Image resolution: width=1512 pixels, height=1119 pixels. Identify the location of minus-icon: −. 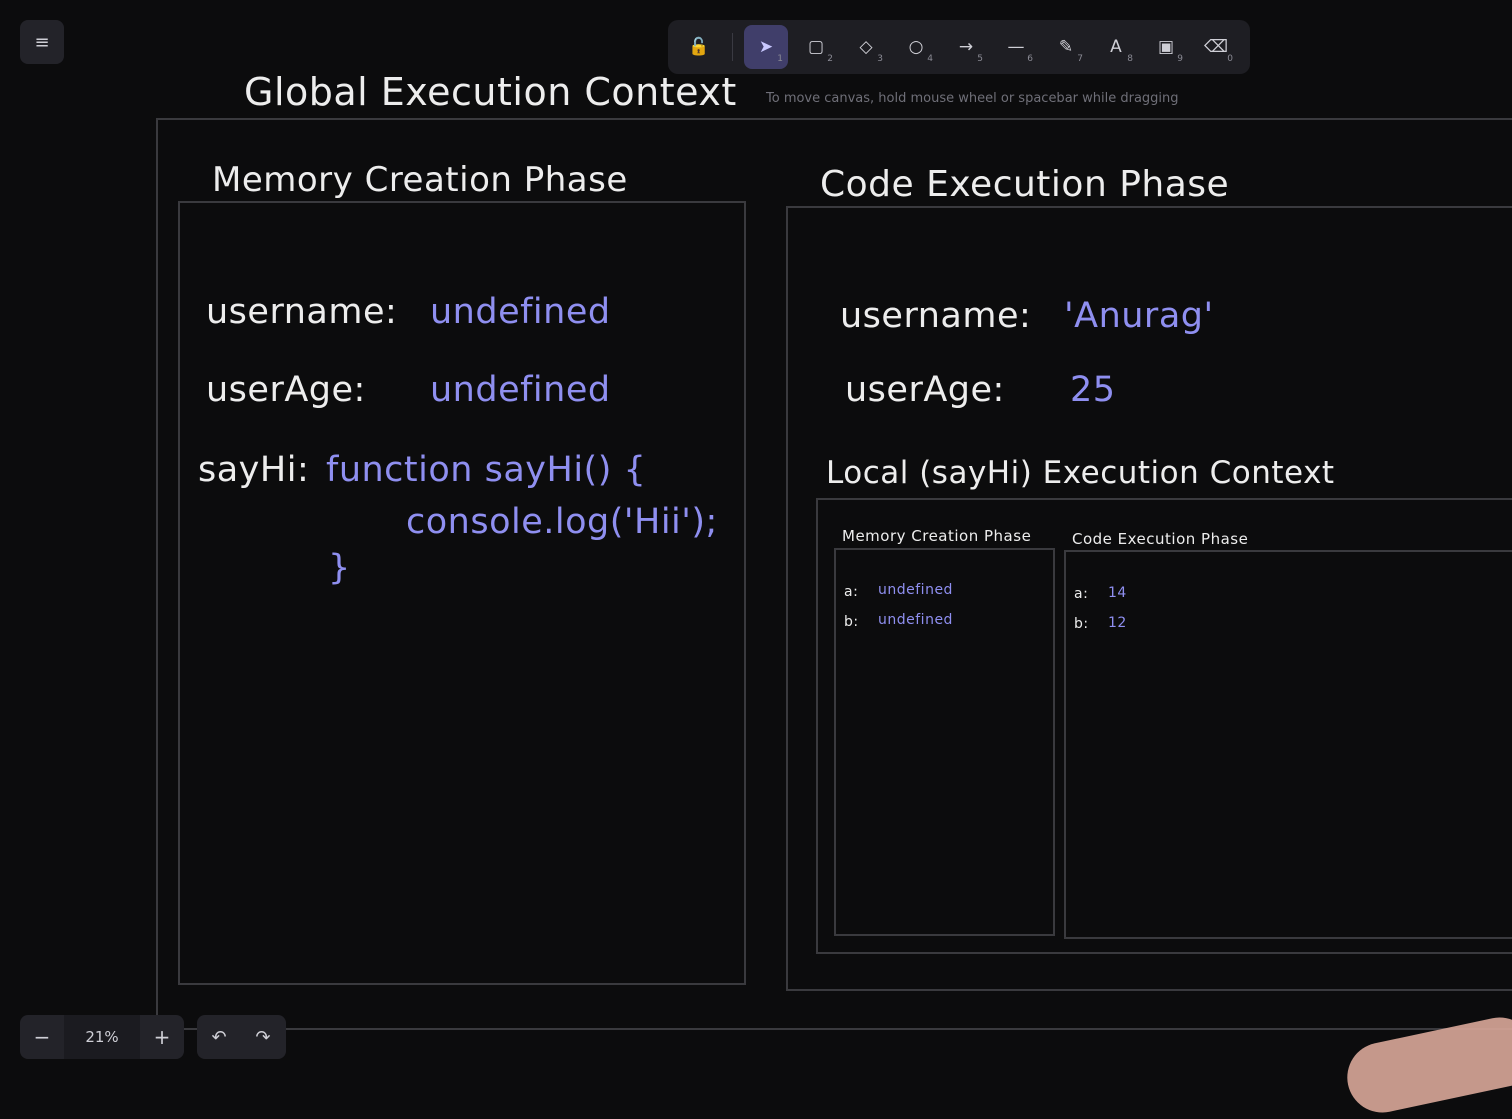
(42, 1037).